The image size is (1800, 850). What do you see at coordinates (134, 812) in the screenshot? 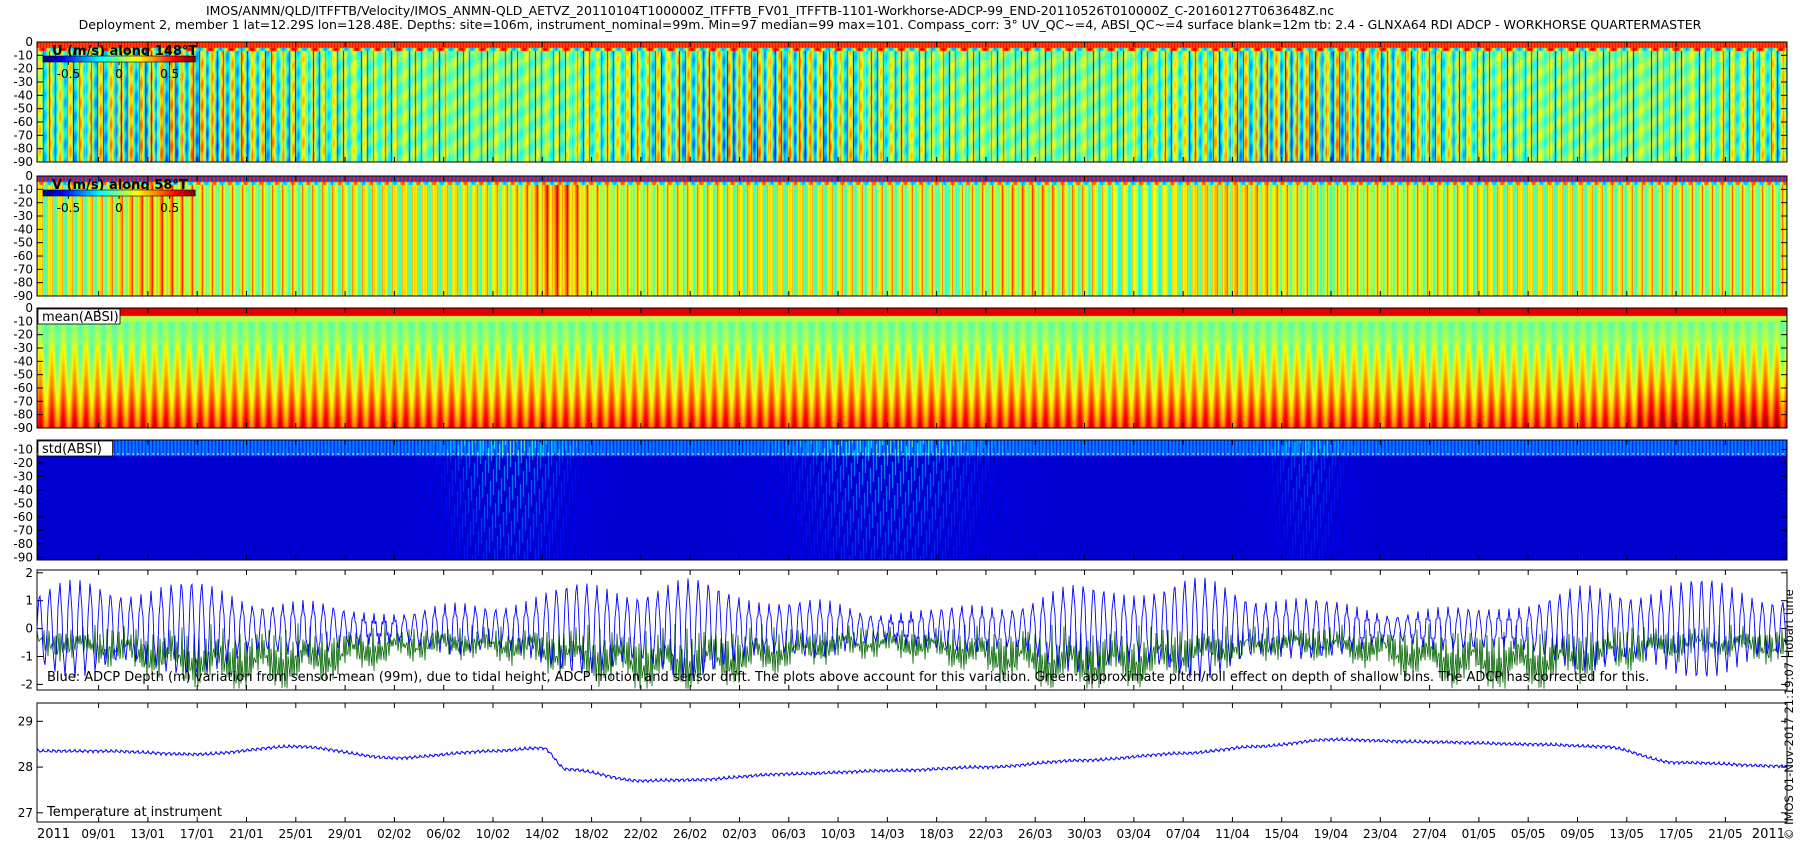
I see `temperature-annotation: Temperature at instrument` at bounding box center [134, 812].